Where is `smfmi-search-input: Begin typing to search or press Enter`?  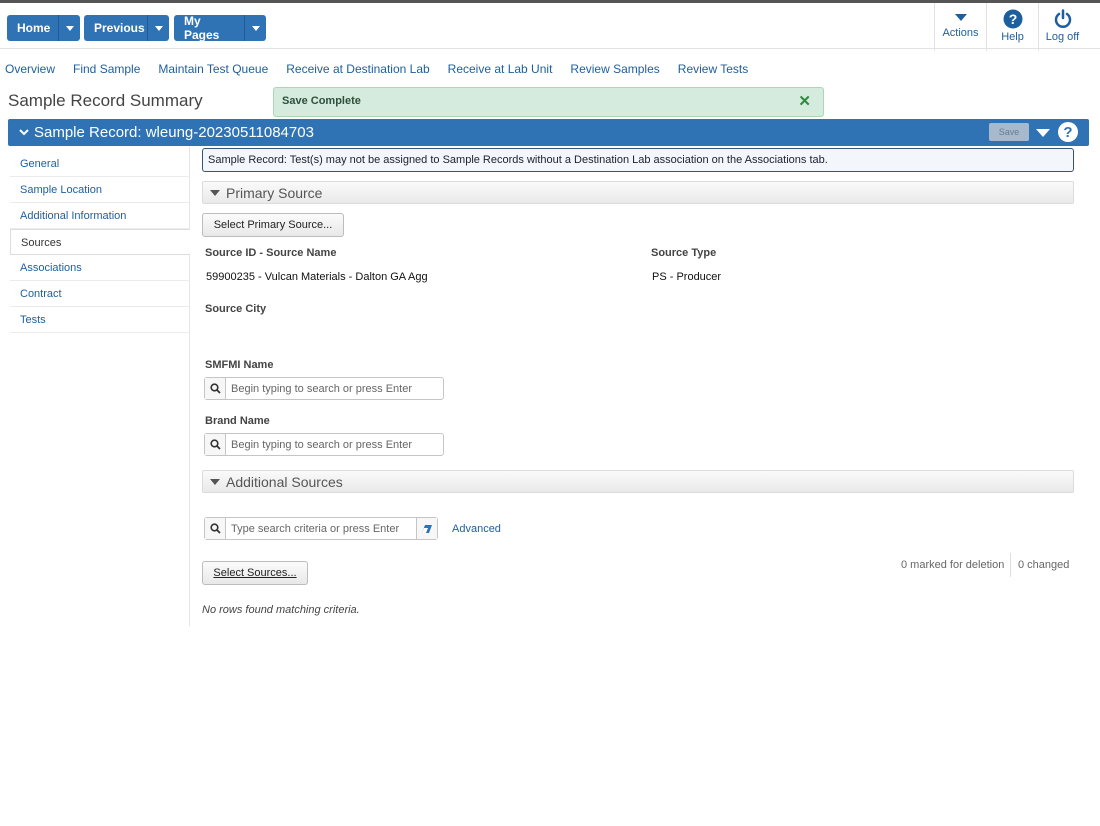 smfmi-search-input: Begin typing to search or press Enter is located at coordinates (324, 388).